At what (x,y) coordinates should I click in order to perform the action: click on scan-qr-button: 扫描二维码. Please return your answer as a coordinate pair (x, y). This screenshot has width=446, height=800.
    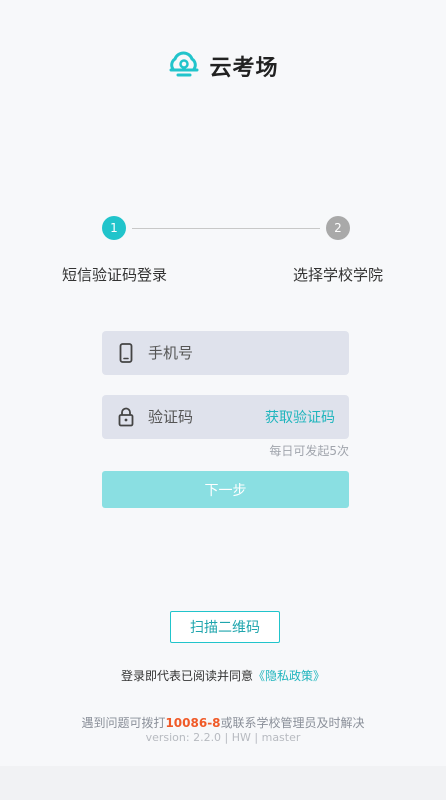
    Looking at the image, I should click on (225, 627).